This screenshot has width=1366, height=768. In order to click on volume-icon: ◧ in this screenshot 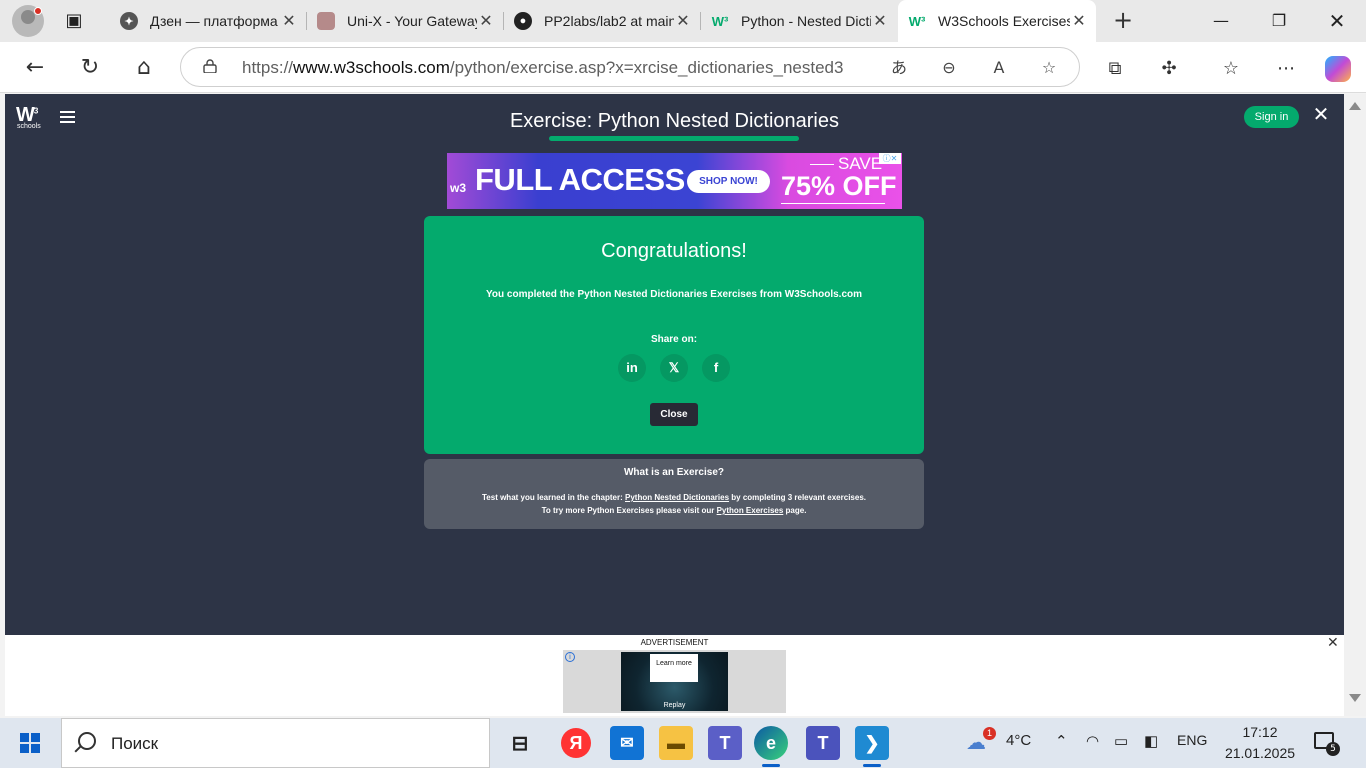, I will do `click(1151, 741)`.